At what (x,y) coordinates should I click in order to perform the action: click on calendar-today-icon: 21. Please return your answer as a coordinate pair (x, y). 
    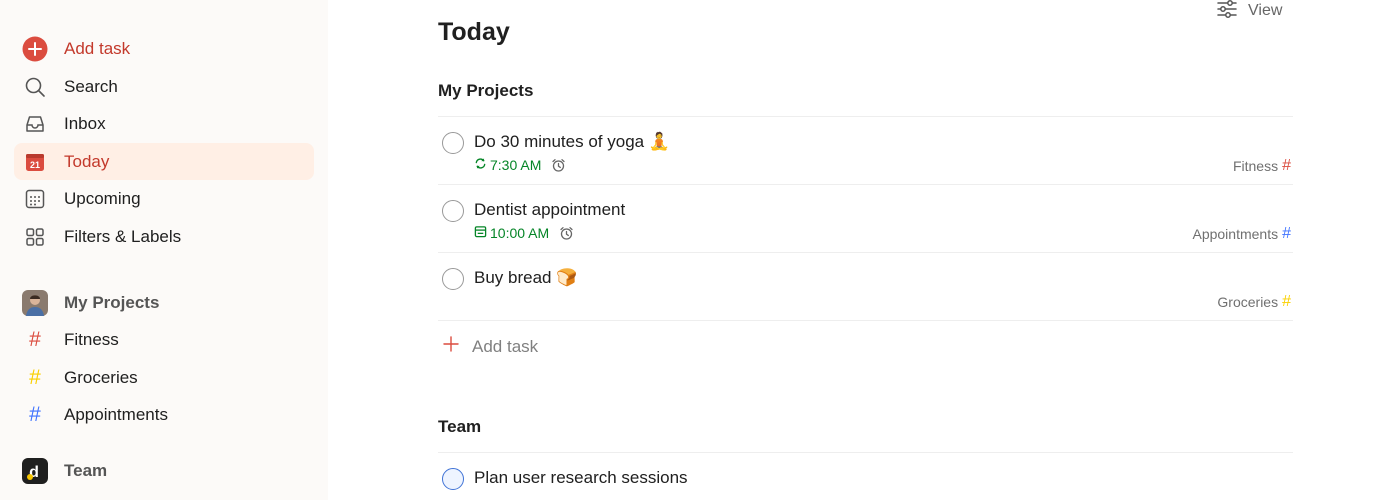
    Looking at the image, I should click on (35, 162).